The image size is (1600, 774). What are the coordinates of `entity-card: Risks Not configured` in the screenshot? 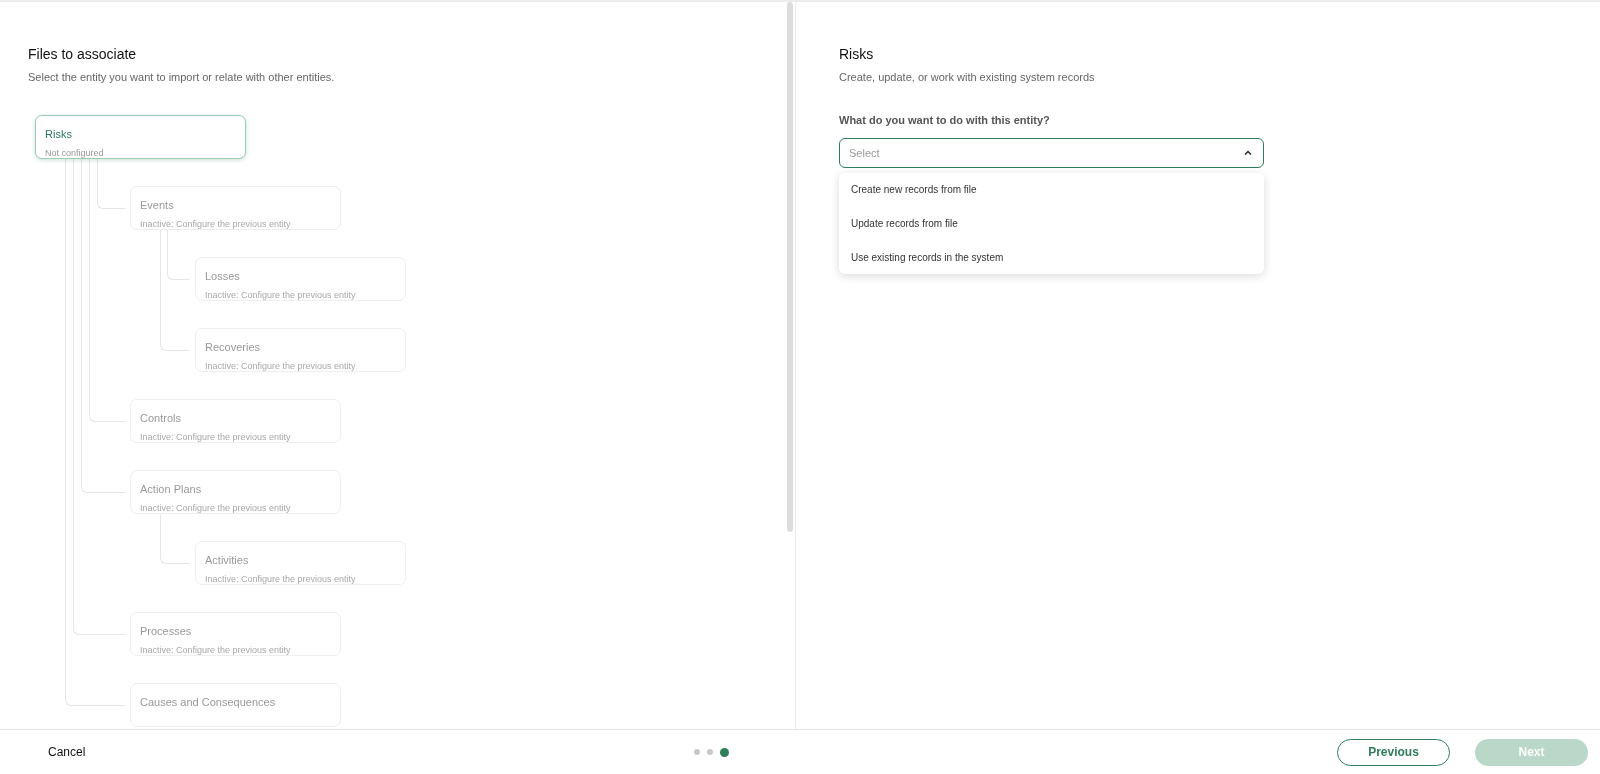 It's located at (140, 137).